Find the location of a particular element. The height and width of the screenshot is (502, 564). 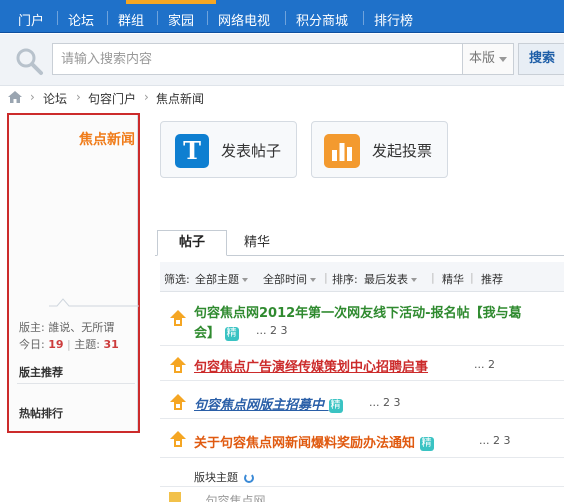

filter-recommend: 推荐 is located at coordinates (492, 279).